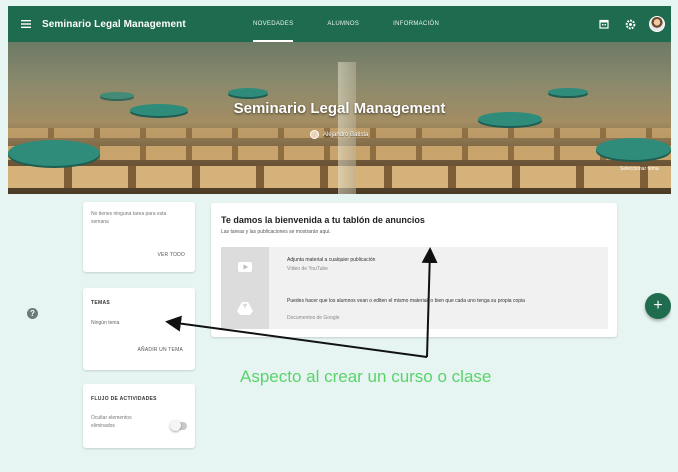 Image resolution: width=678 pixels, height=472 pixels. I want to click on class-title: Seminario Legal Management, so click(339, 108).